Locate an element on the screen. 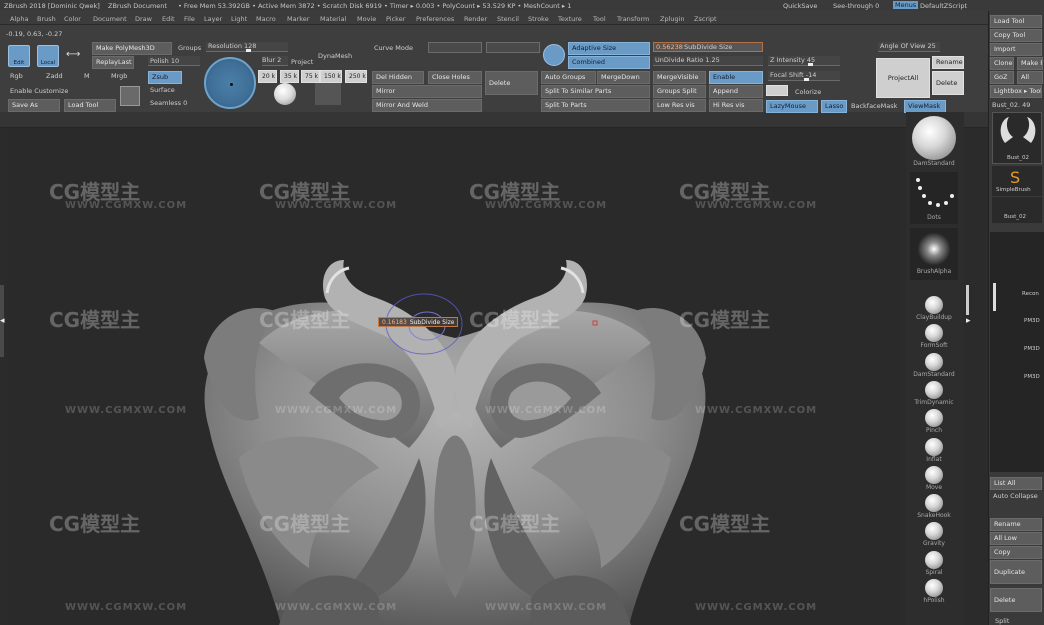 Image resolution: width=1044 pixels, height=625 pixels. lazymouse-button: LazyMouse is located at coordinates (792, 106).